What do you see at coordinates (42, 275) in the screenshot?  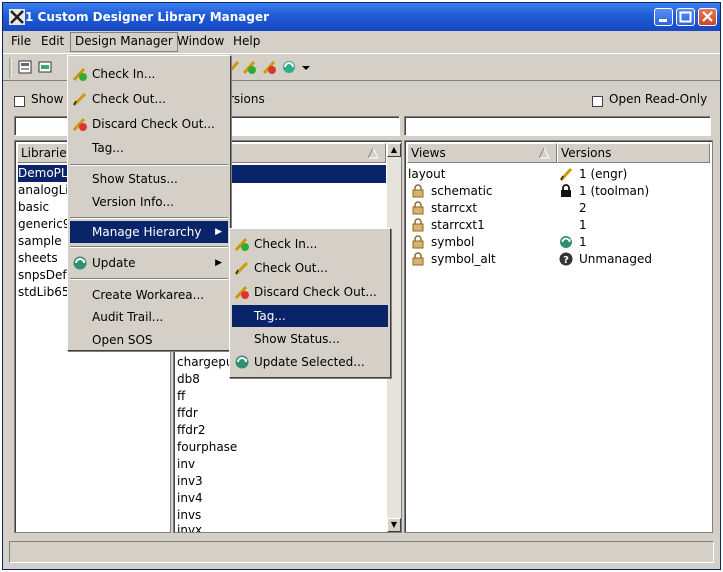 I see `library-item: snpsDef` at bounding box center [42, 275].